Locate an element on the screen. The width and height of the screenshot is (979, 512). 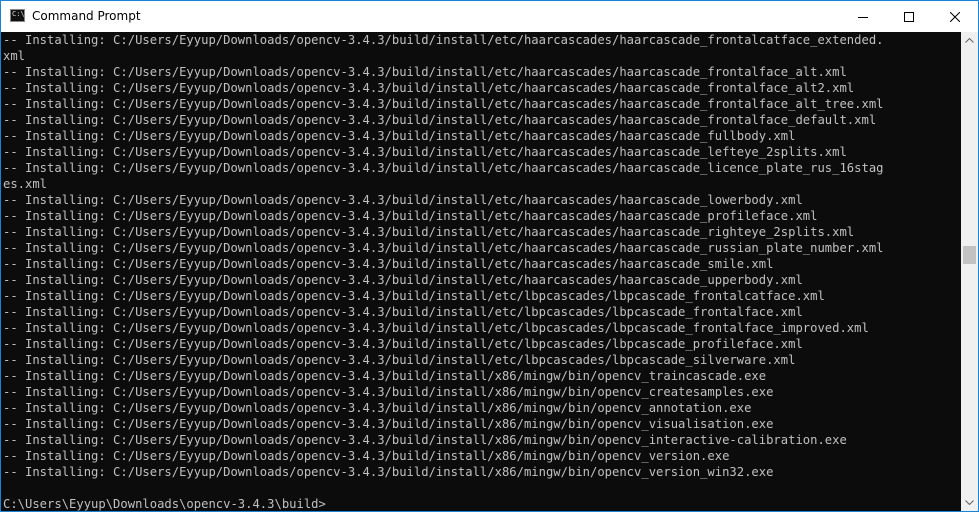
cmd-icon: C:\ is located at coordinates (17, 15).